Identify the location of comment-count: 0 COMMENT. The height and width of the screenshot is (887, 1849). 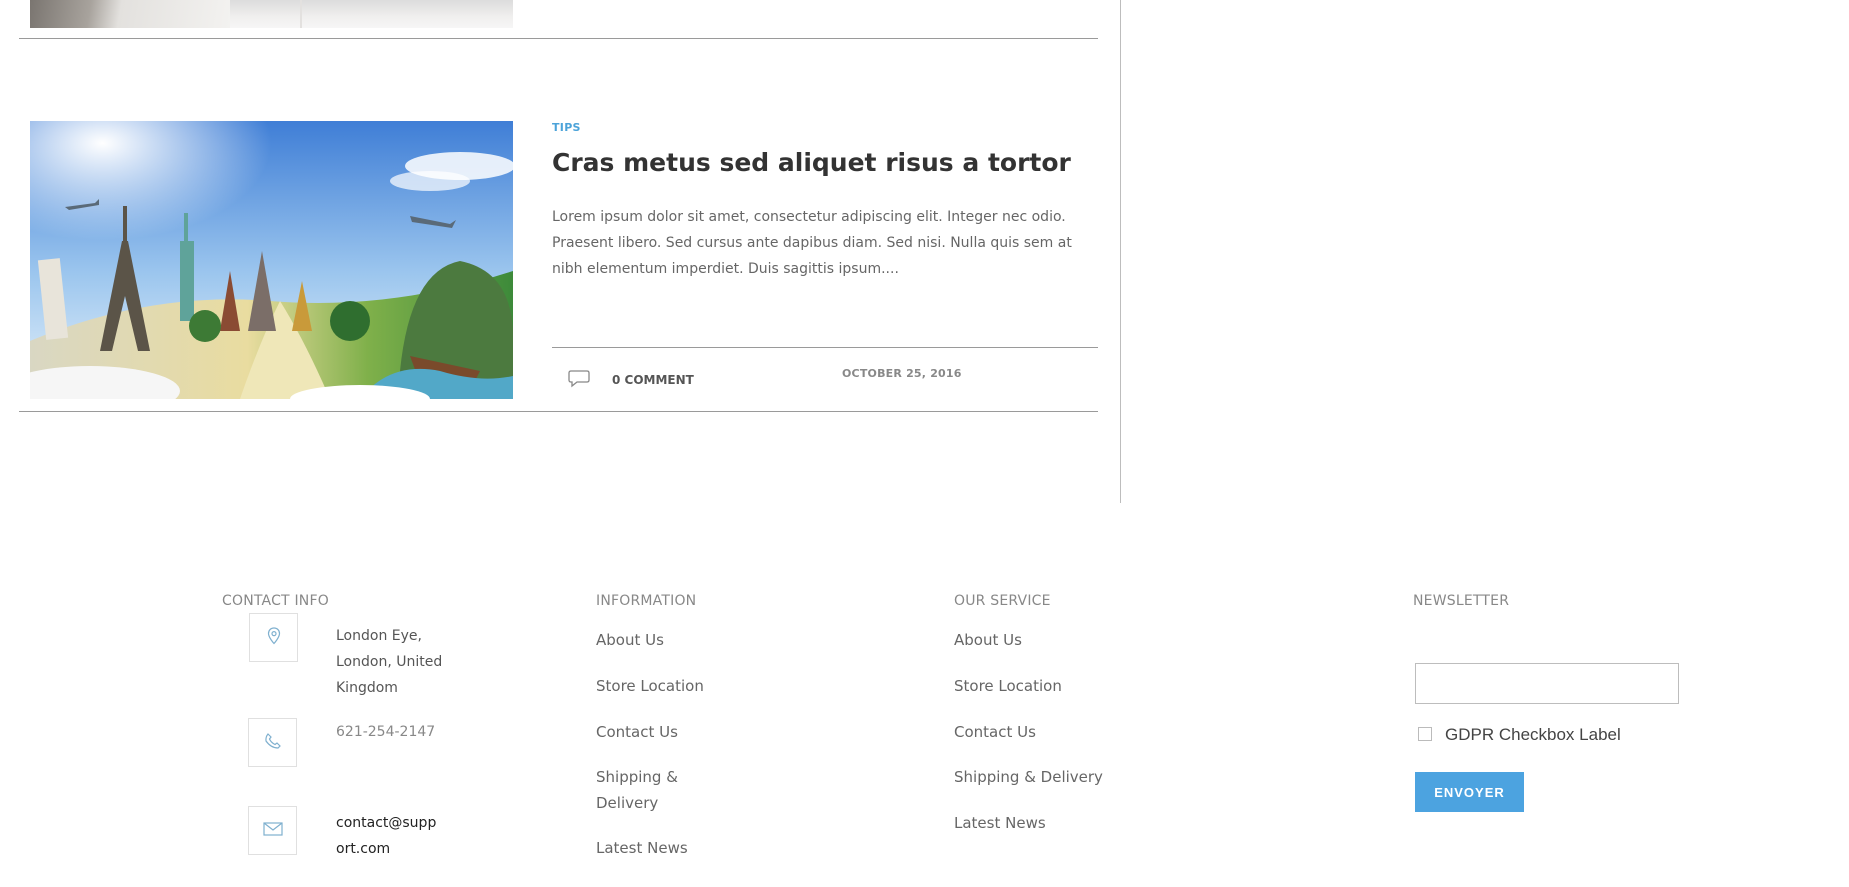
(653, 380).